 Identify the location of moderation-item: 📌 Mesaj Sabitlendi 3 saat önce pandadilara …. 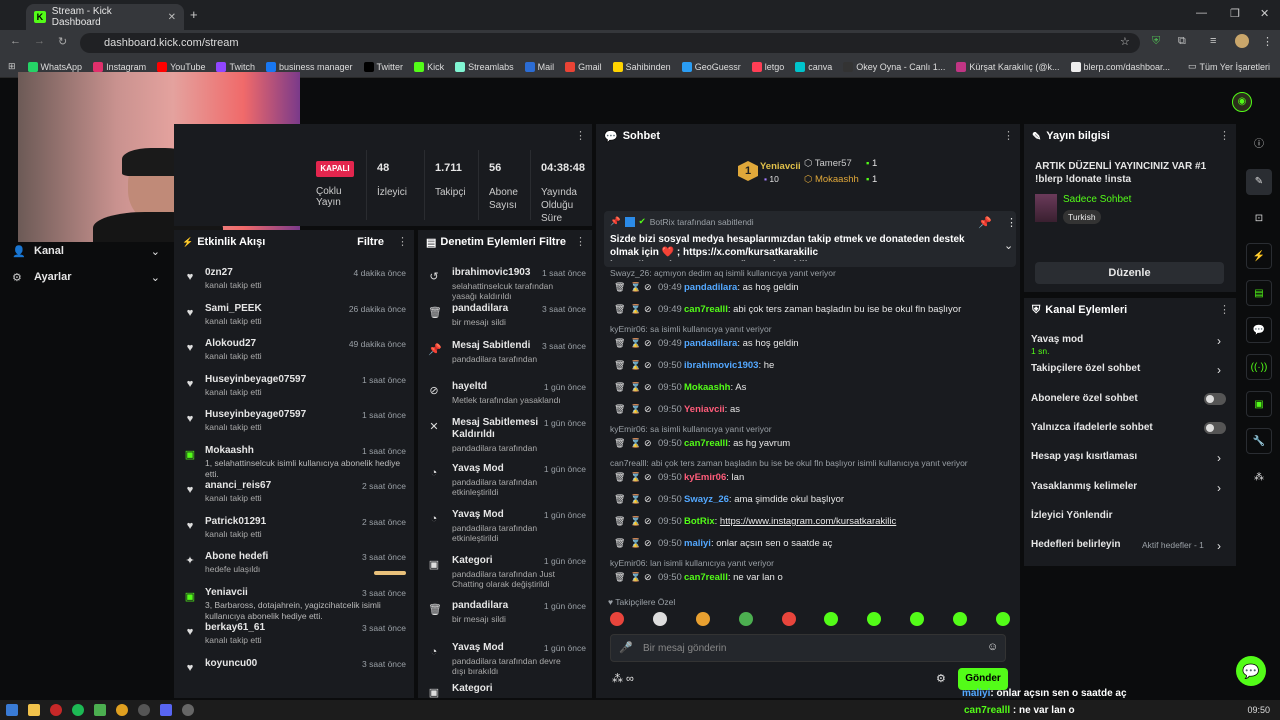
(505, 360).